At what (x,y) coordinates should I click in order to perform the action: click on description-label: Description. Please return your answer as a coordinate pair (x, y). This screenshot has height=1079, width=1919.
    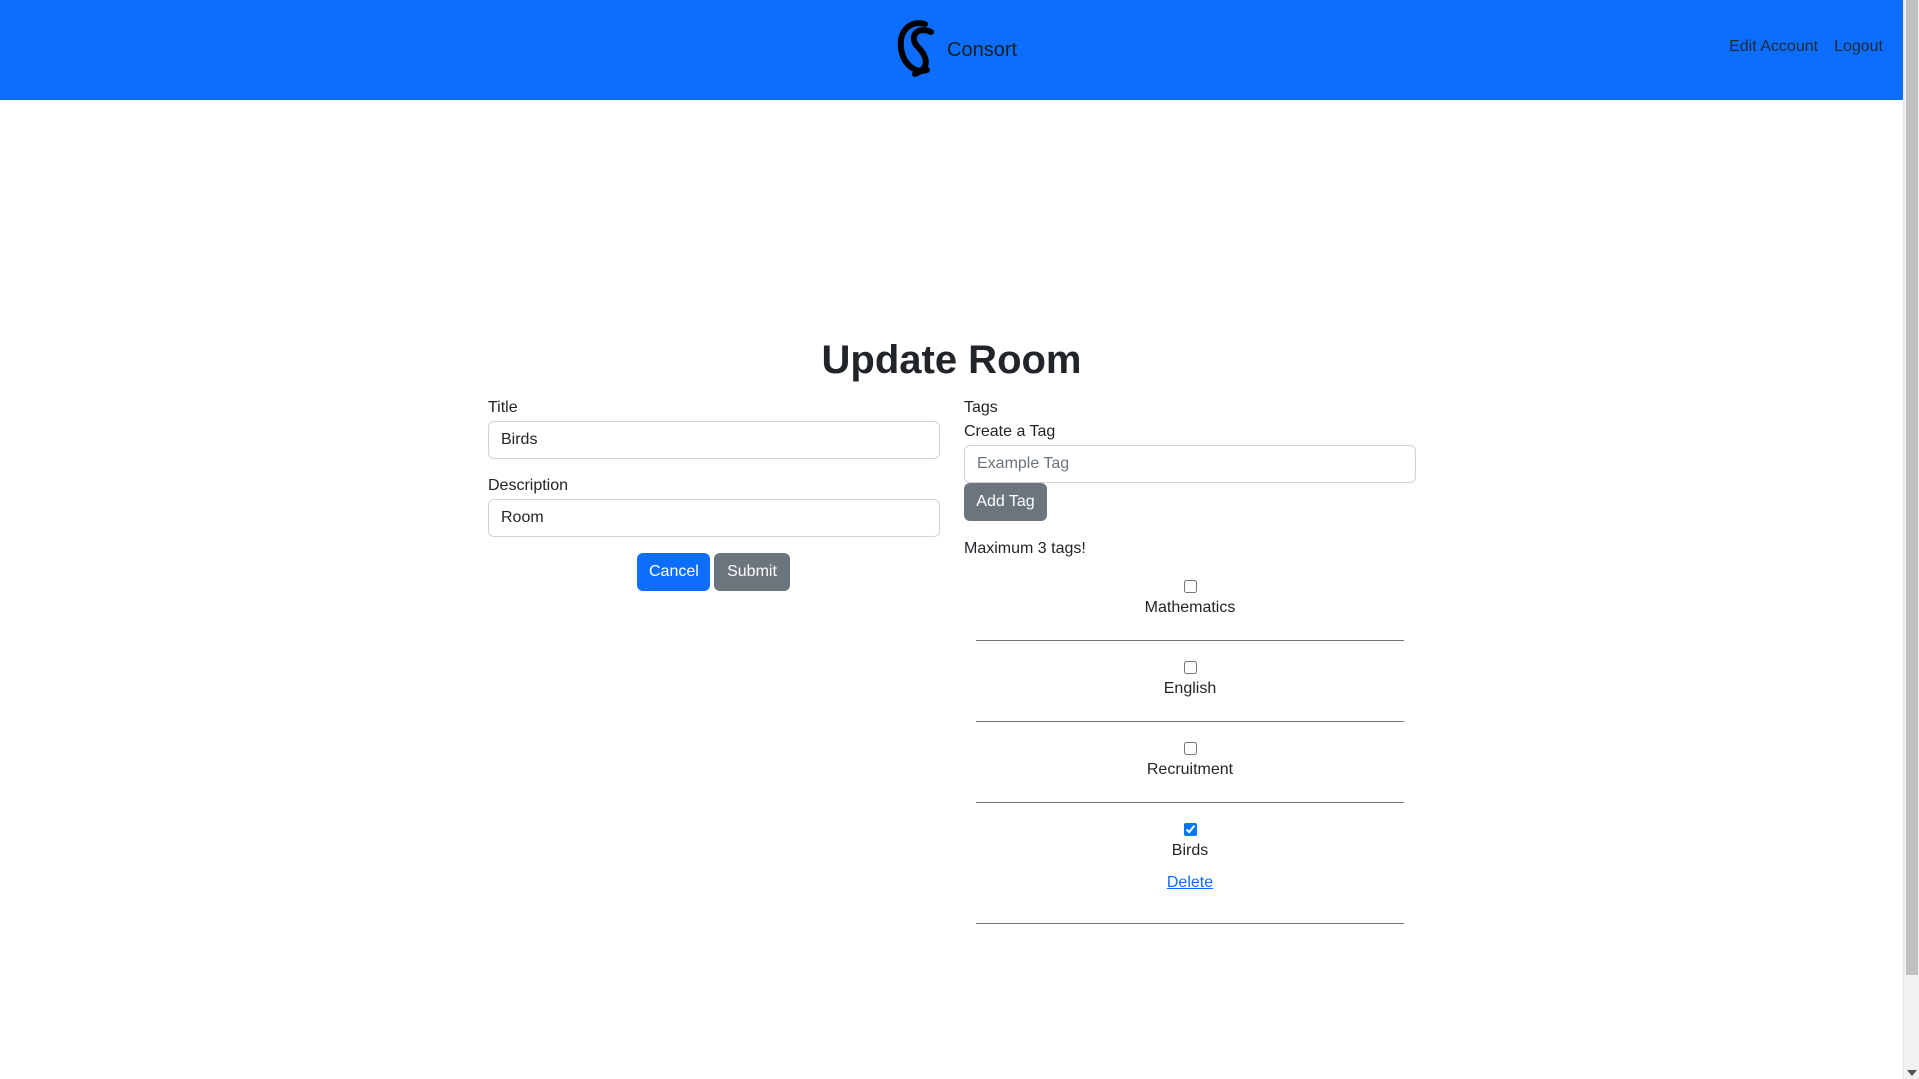
    Looking at the image, I should click on (528, 485).